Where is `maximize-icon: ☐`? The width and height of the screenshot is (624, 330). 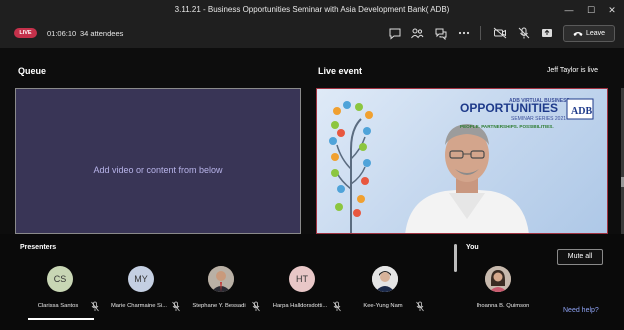 maximize-icon: ☐ is located at coordinates (591, 10).